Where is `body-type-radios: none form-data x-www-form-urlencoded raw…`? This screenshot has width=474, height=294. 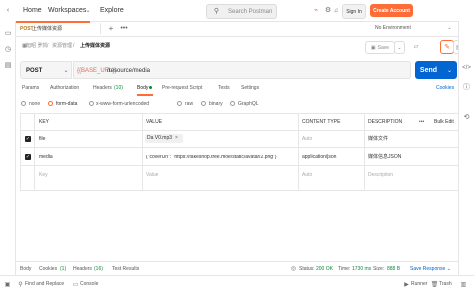 body-type-radios: none form-data x-www-form-urlencoded raw… is located at coordinates (237, 104).